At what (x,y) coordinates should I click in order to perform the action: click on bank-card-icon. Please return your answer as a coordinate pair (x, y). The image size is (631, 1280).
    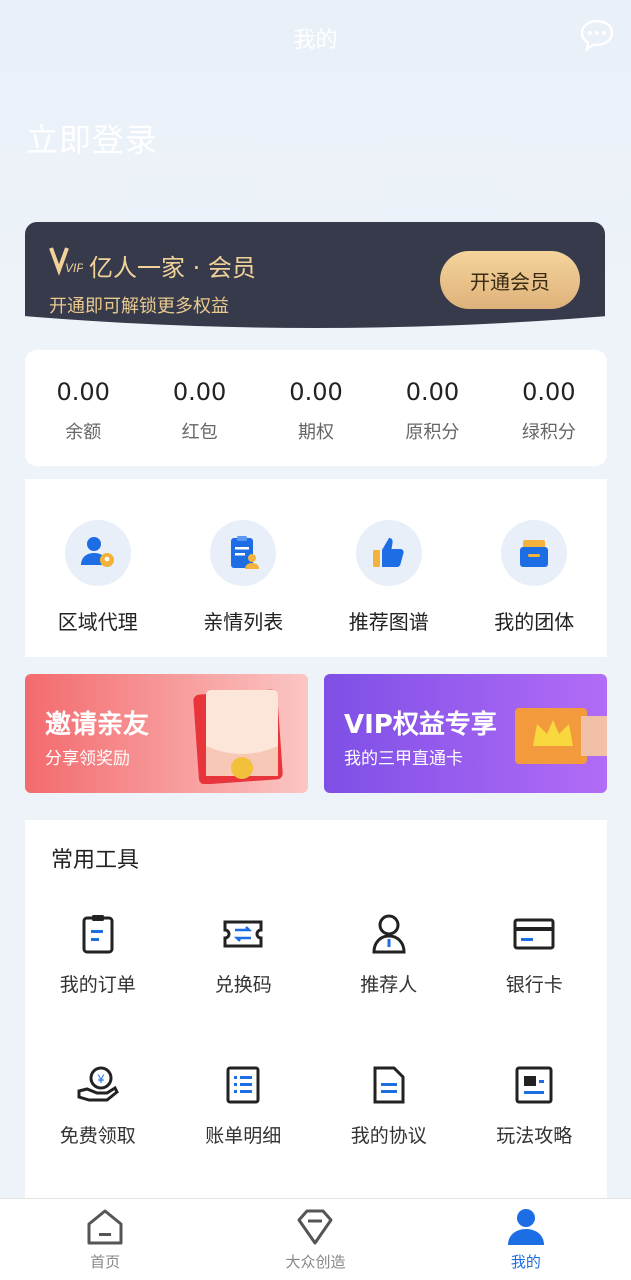
    Looking at the image, I should click on (534, 934).